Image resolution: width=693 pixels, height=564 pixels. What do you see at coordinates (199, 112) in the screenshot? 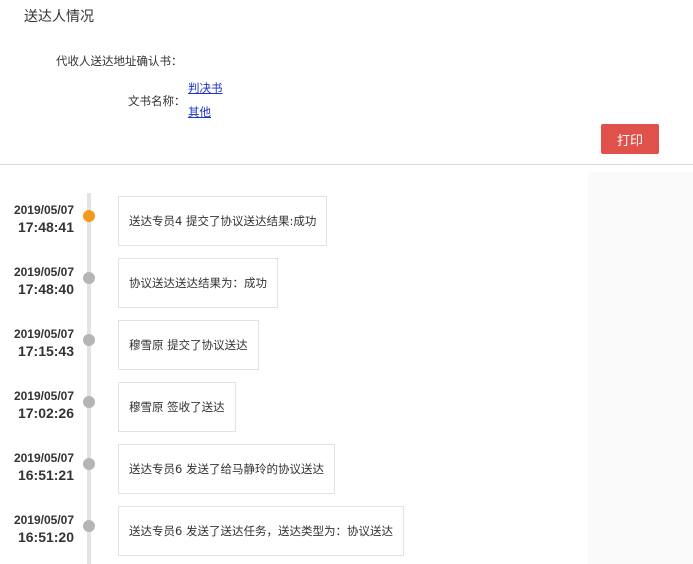
I see `document-link-other: 其他` at bounding box center [199, 112].